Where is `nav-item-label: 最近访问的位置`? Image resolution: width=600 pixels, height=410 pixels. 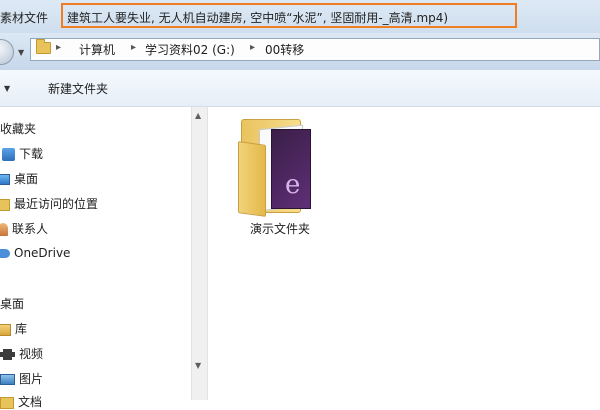 nav-item-label: 最近访问的位置 is located at coordinates (56, 204).